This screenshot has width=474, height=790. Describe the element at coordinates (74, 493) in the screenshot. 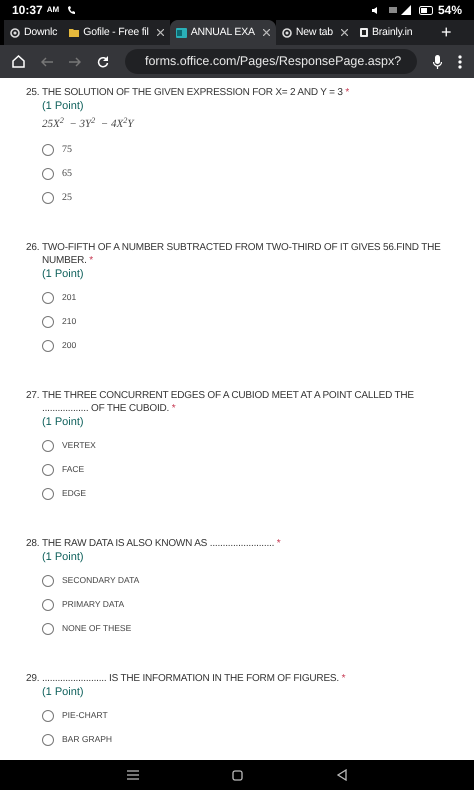

I see `option-label: EDGE` at that location.